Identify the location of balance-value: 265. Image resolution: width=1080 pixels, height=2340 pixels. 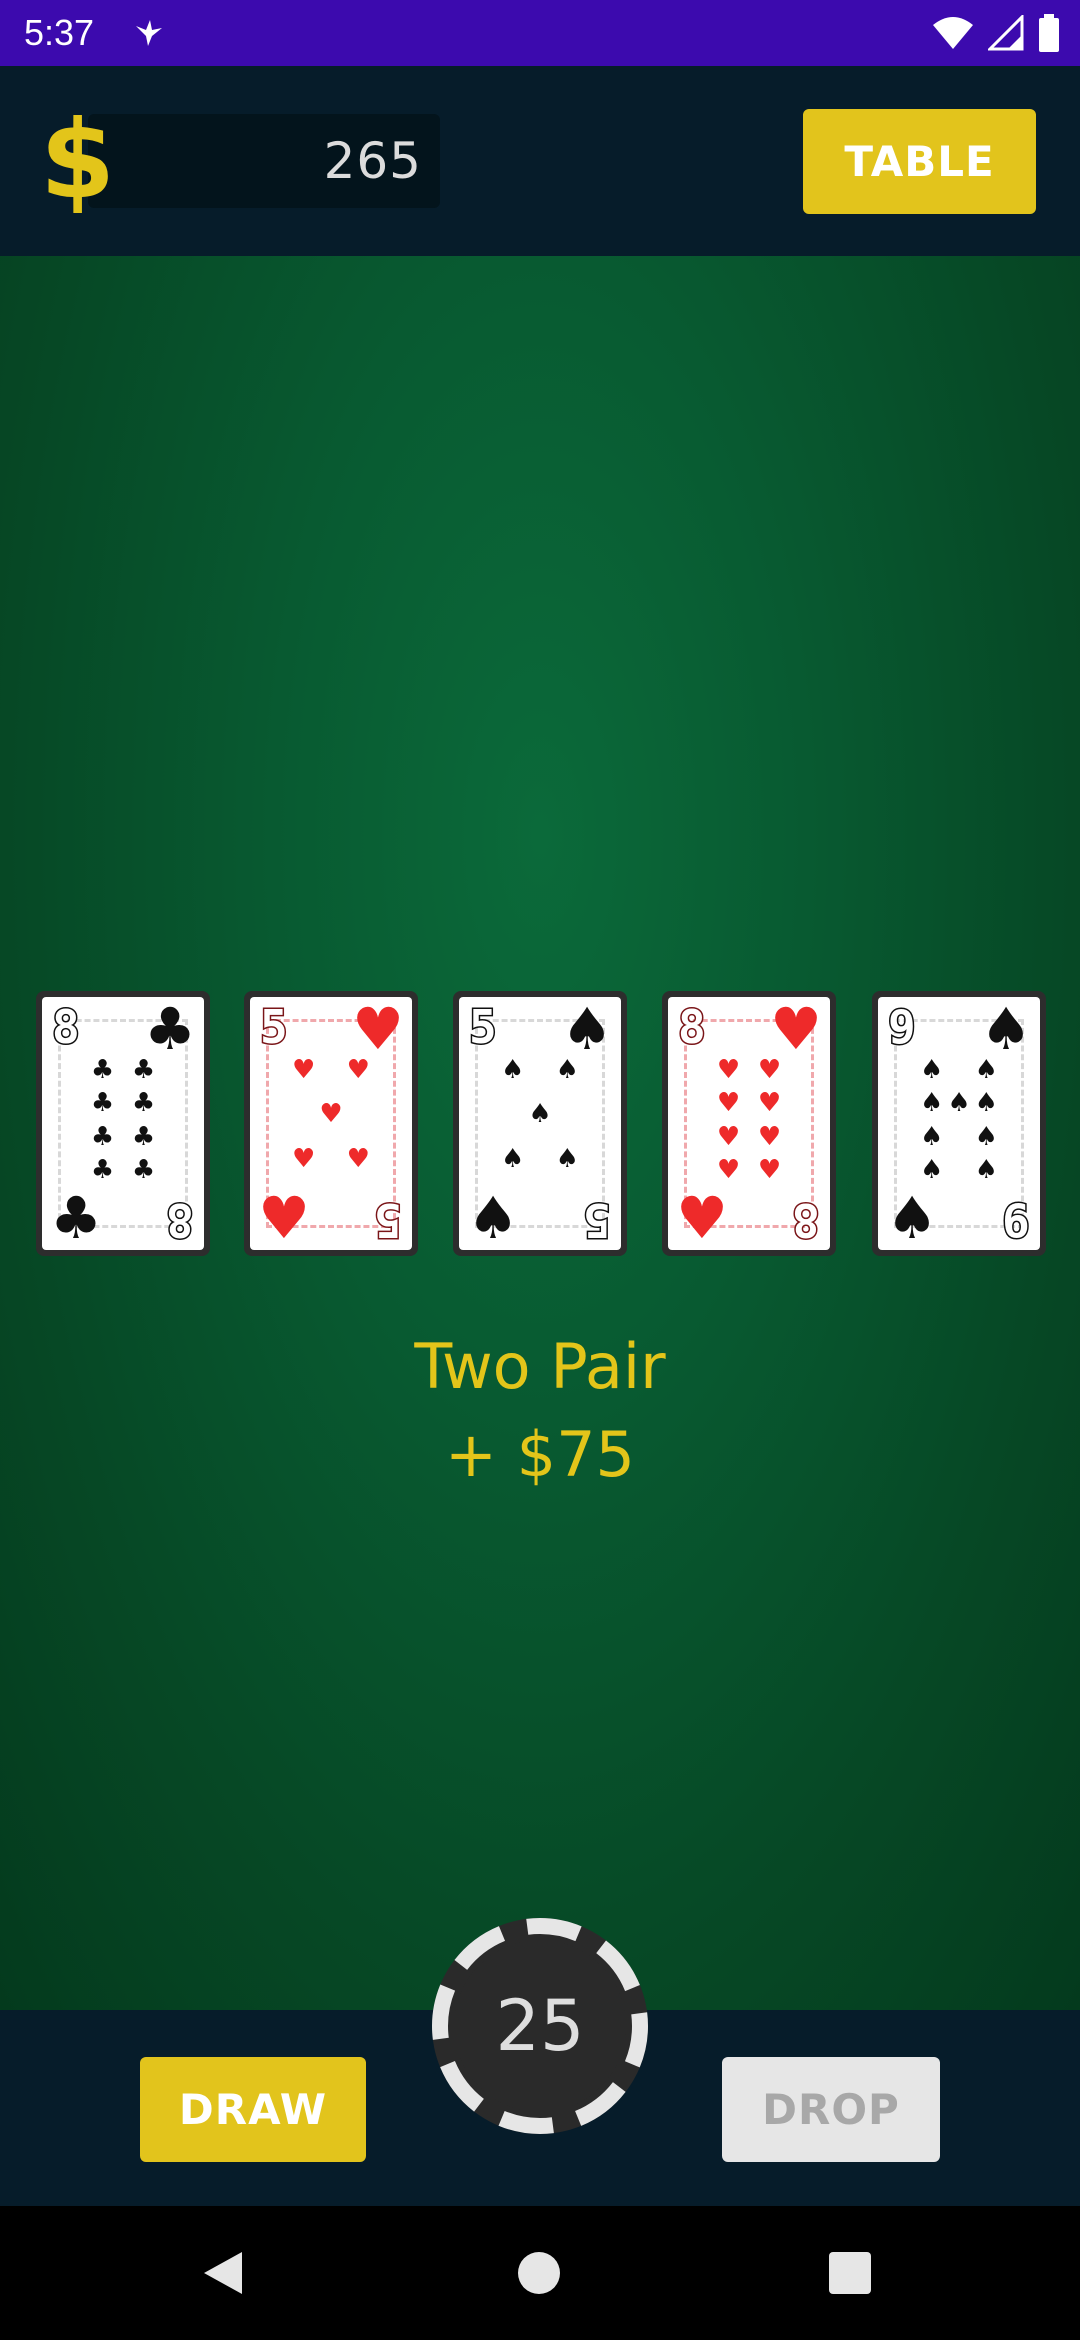
(372, 161).